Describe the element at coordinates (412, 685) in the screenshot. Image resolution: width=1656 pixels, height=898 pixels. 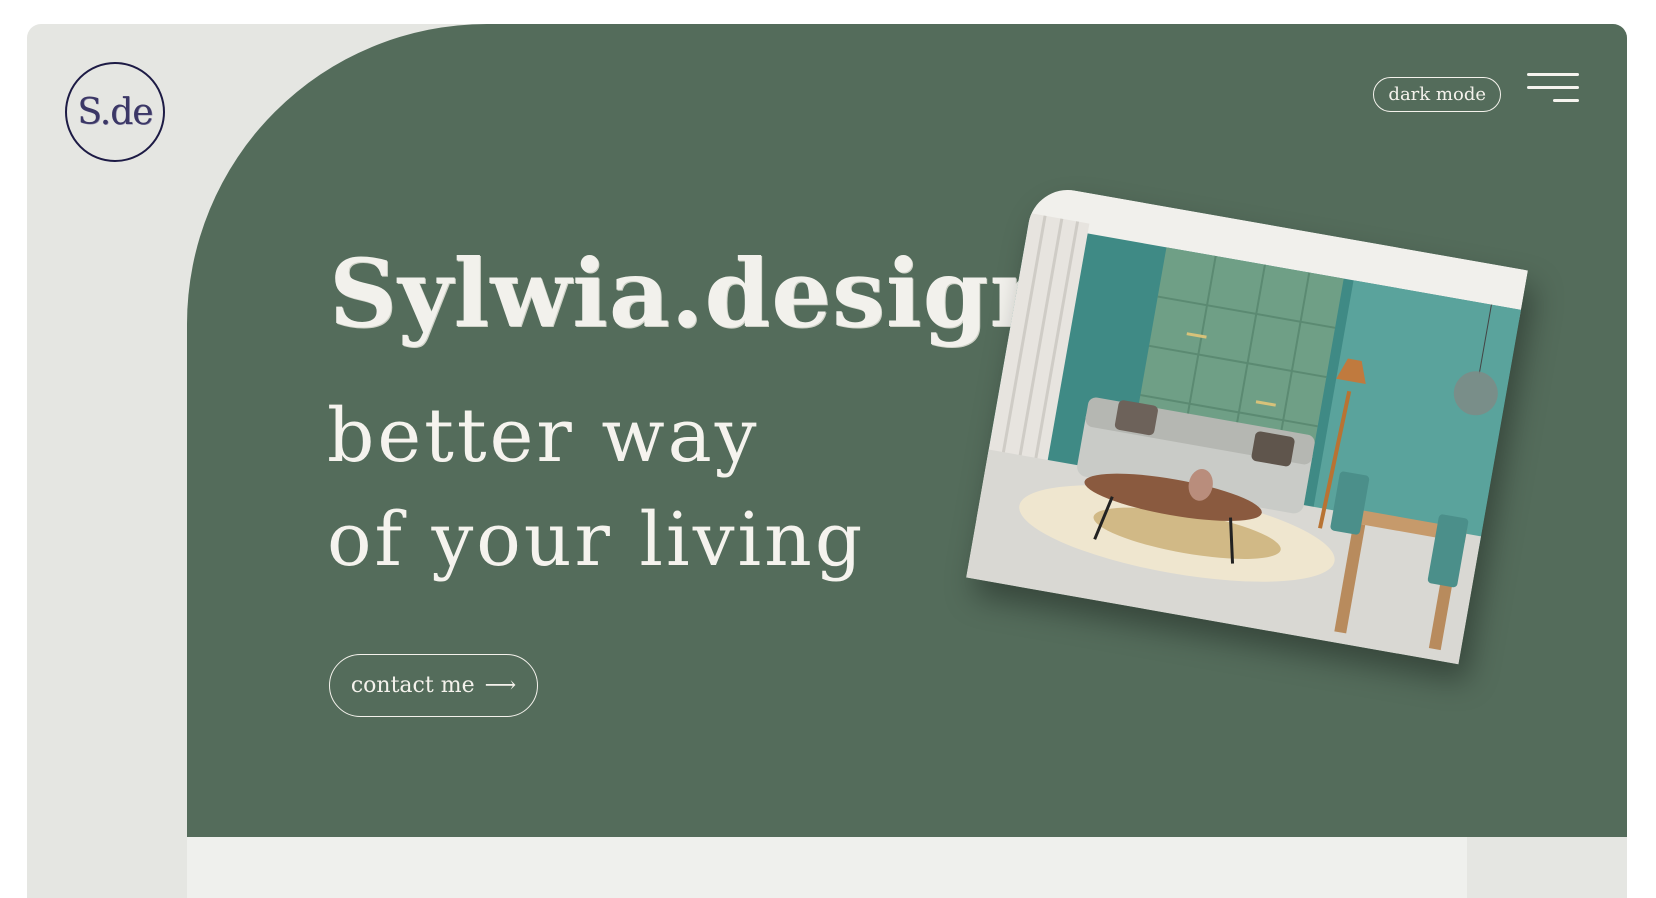
I see `contact-label: contact me` at that location.